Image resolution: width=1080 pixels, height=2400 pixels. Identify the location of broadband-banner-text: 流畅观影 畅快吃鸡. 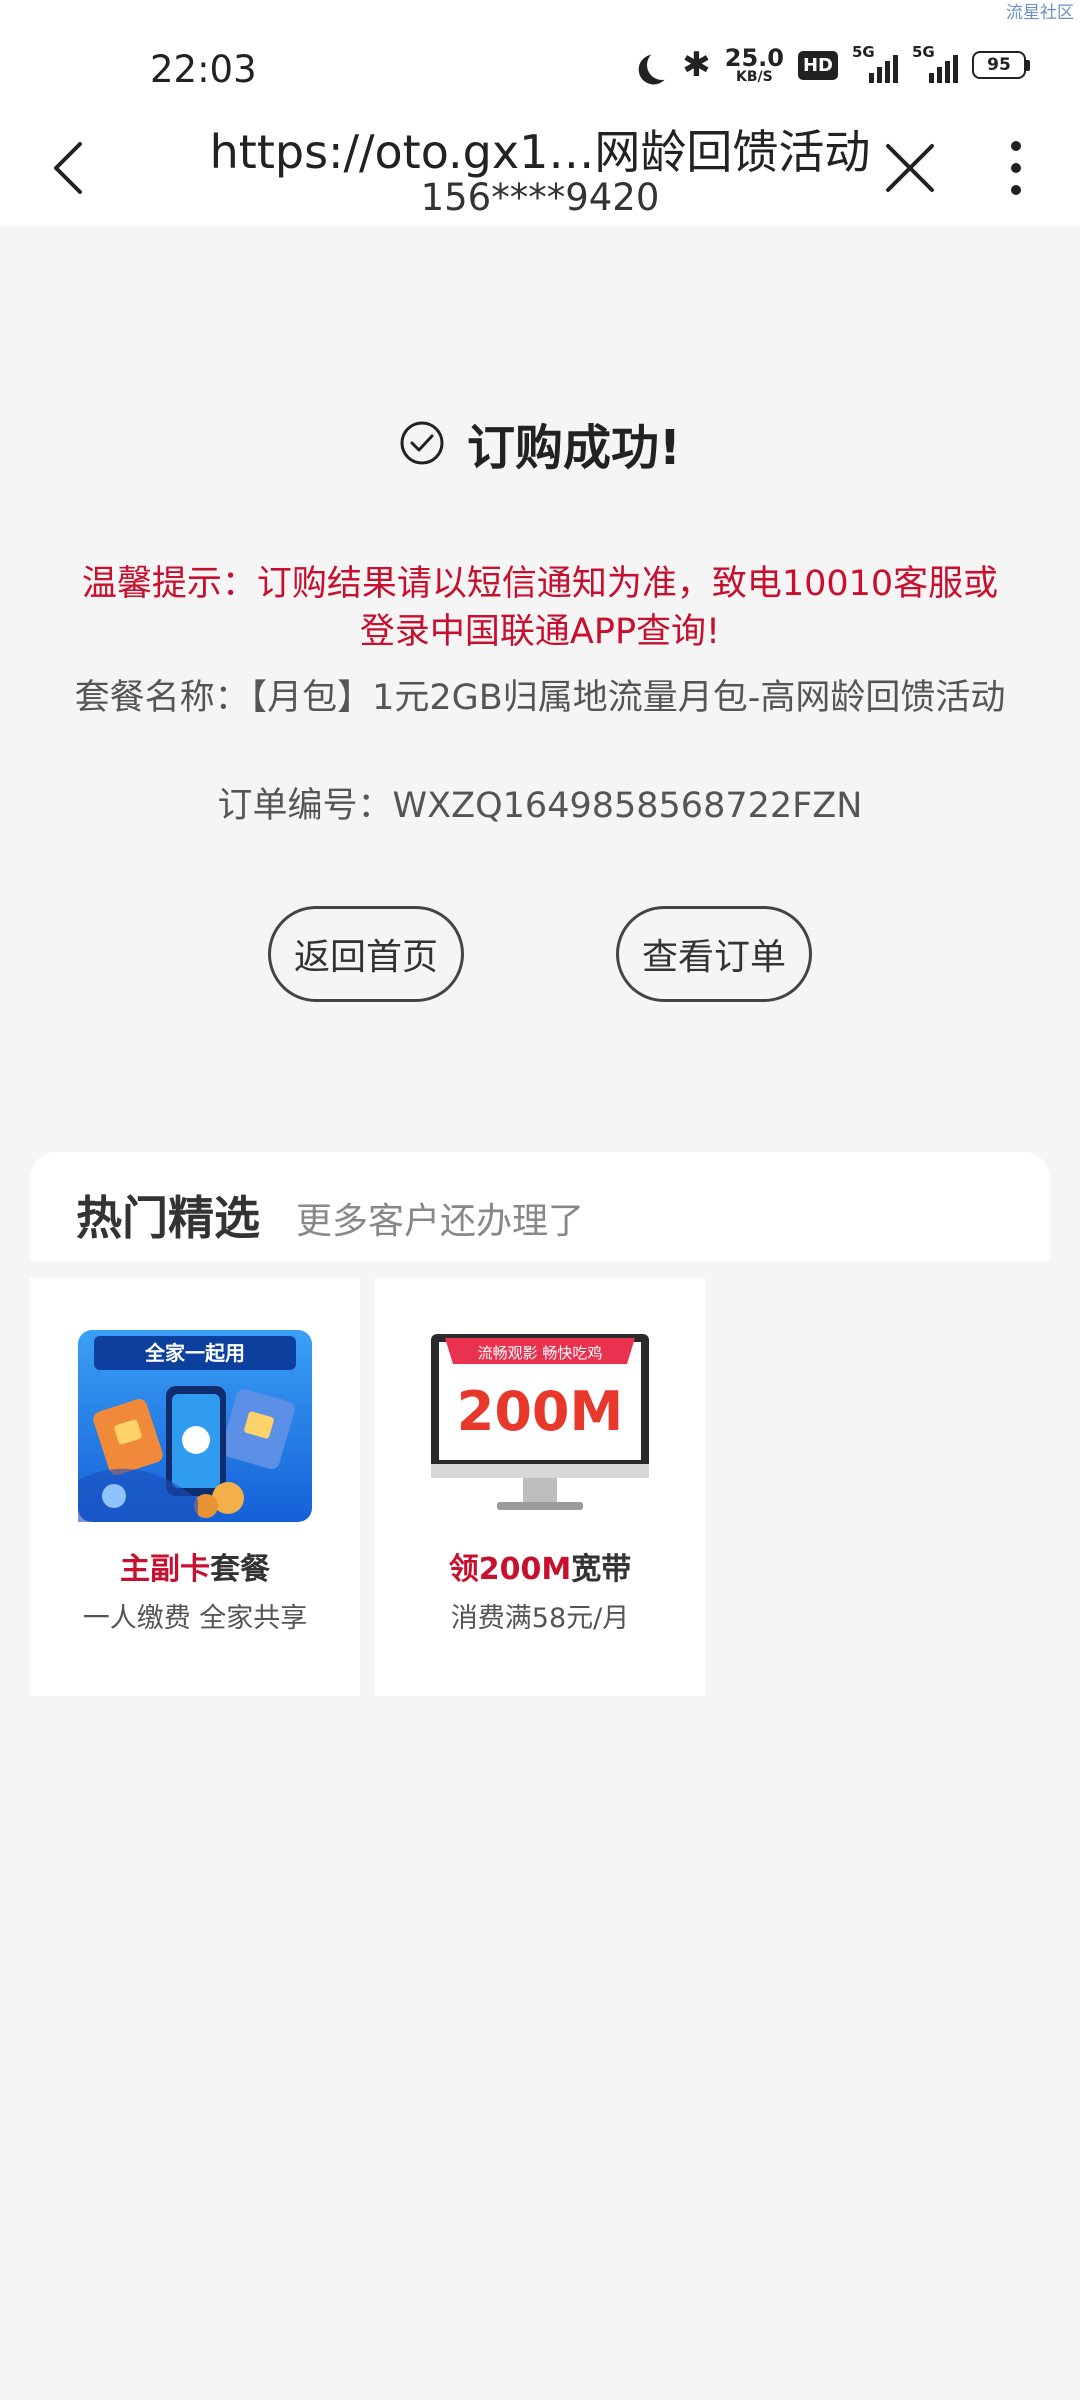
(540, 1353).